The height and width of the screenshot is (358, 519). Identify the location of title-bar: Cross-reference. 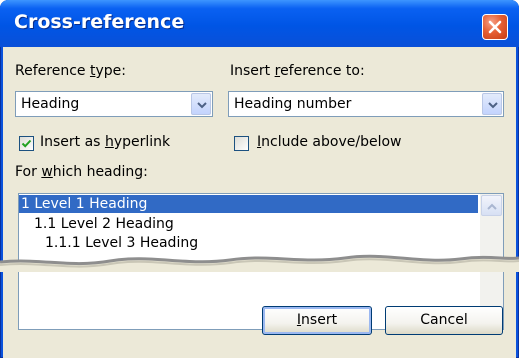
(259, 23).